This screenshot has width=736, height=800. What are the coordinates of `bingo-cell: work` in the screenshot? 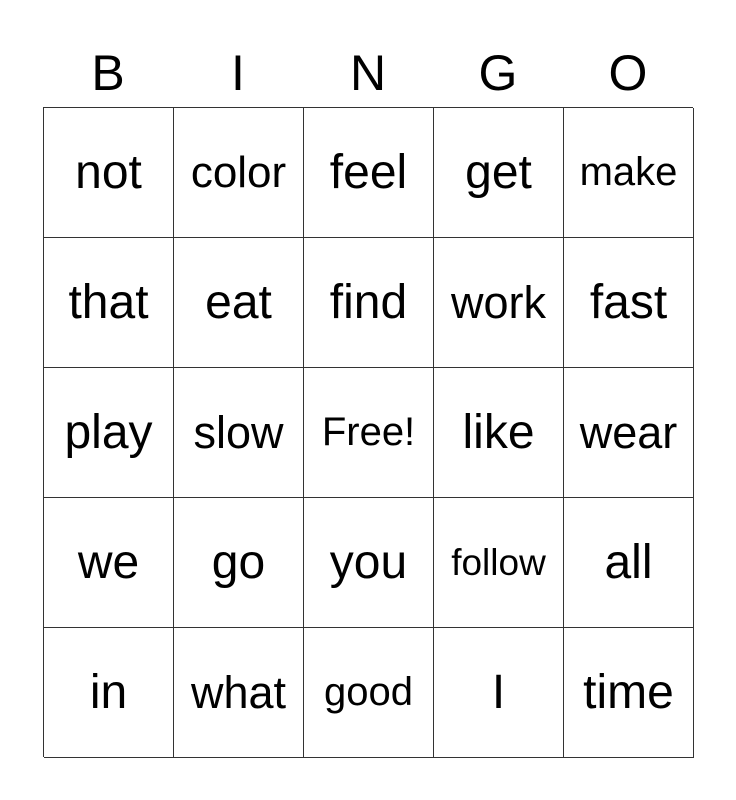 It's located at (499, 303).